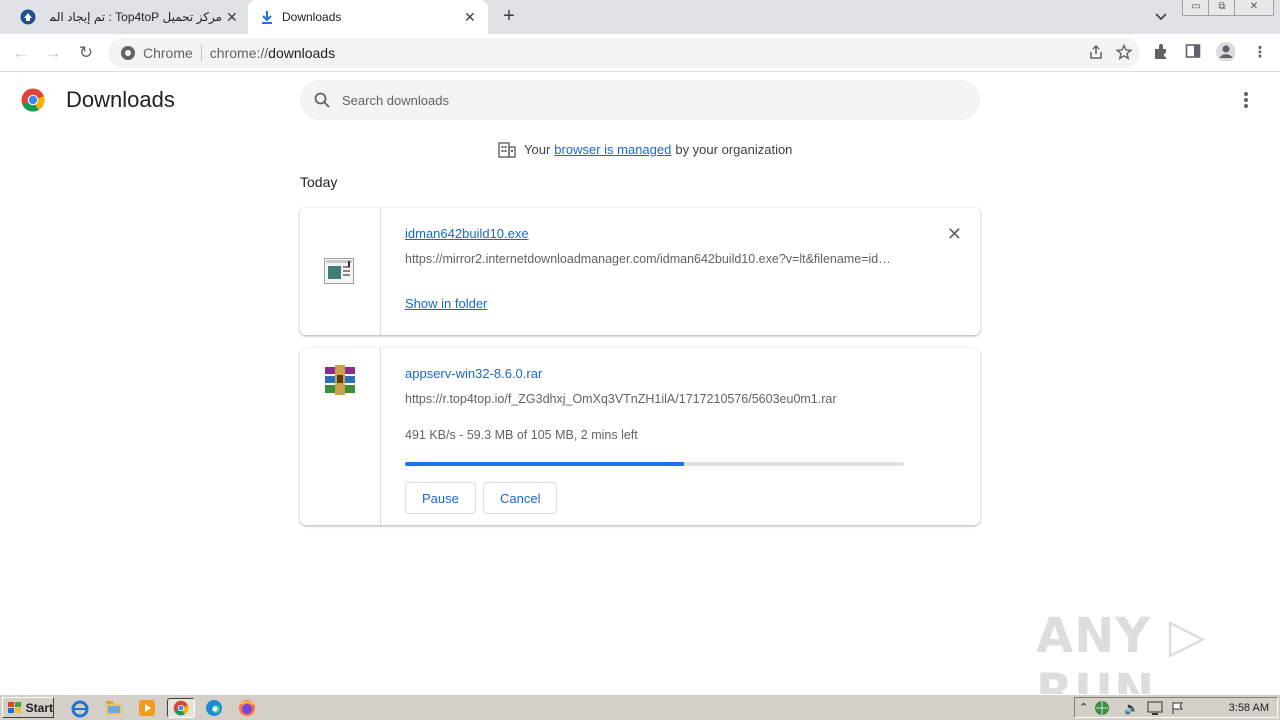 The height and width of the screenshot is (720, 1280). What do you see at coordinates (86, 53) in the screenshot?
I see `reload-button: ↻` at bounding box center [86, 53].